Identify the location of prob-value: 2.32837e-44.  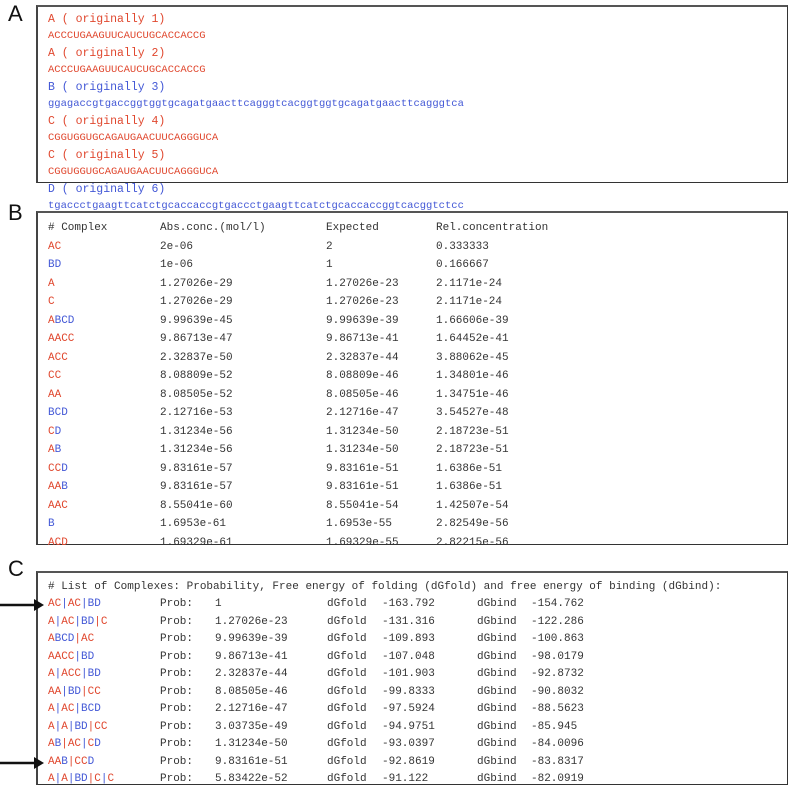
(251, 674).